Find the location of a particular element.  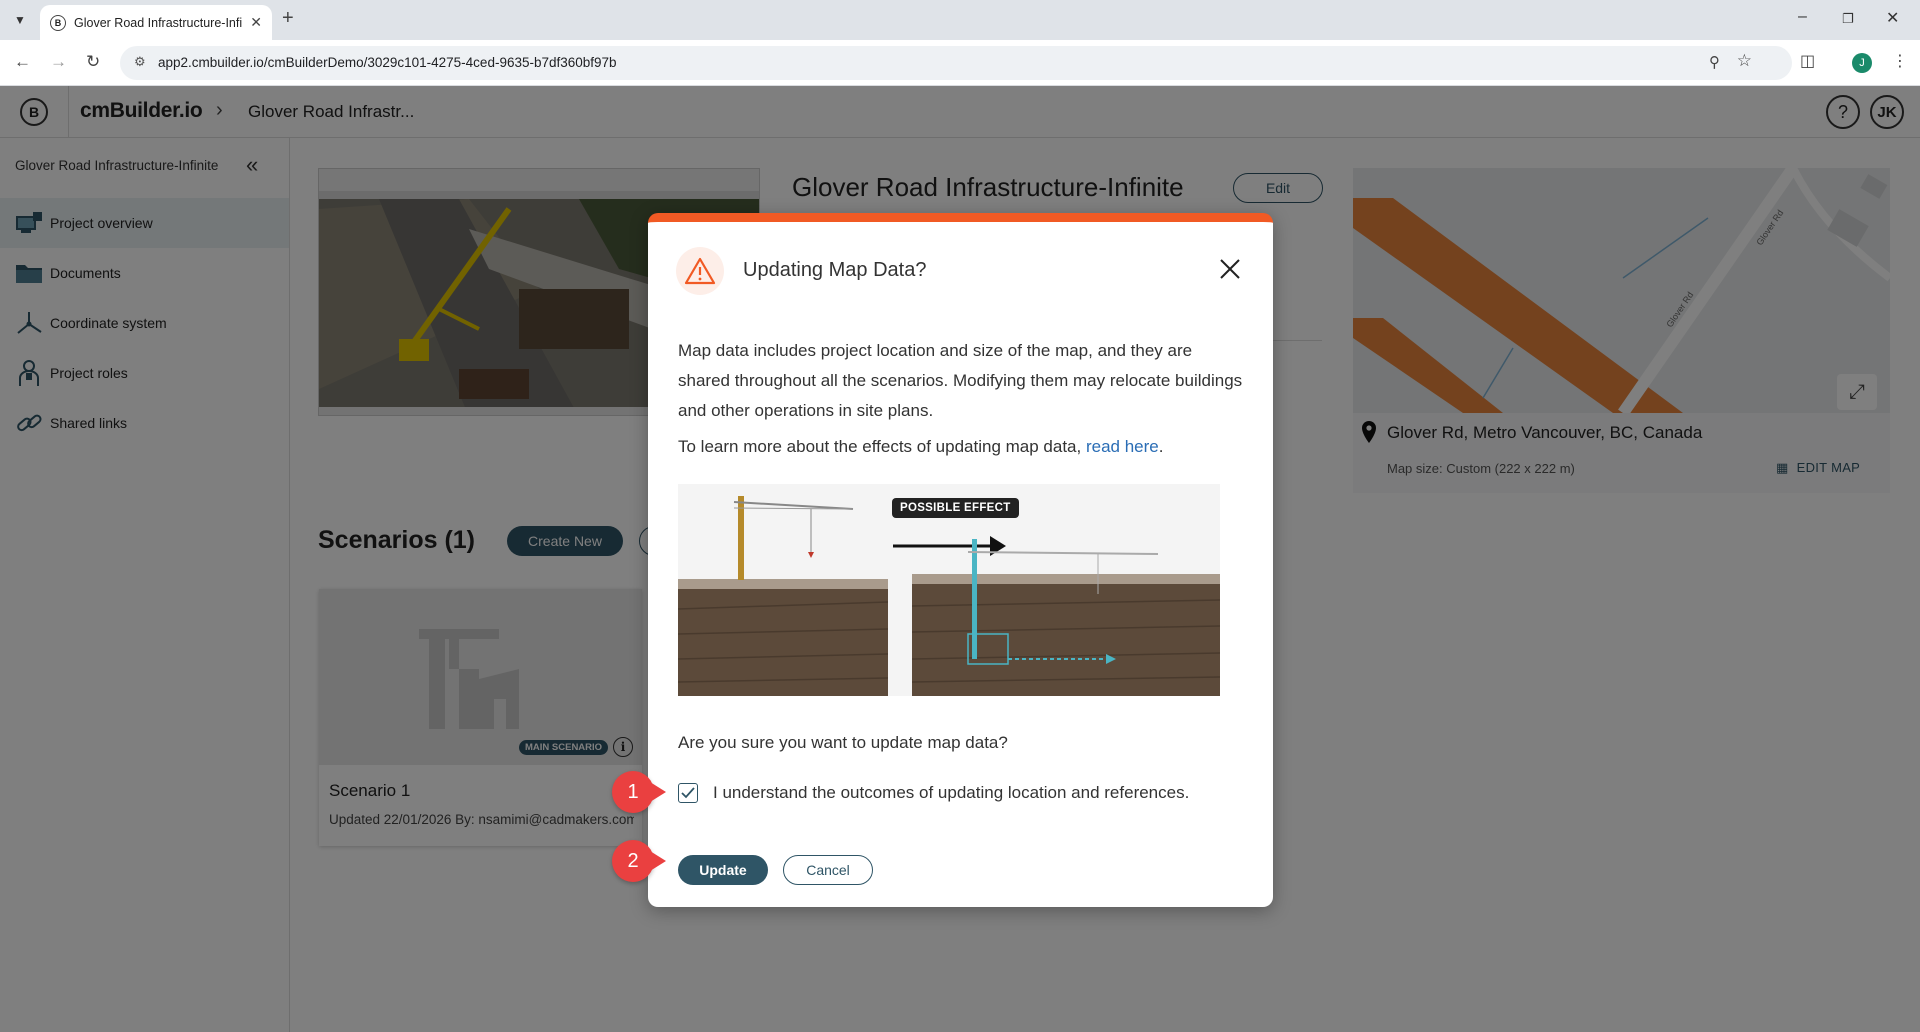

tab-title: Glover Road Infrastructure-Infinite is located at coordinates (158, 22).